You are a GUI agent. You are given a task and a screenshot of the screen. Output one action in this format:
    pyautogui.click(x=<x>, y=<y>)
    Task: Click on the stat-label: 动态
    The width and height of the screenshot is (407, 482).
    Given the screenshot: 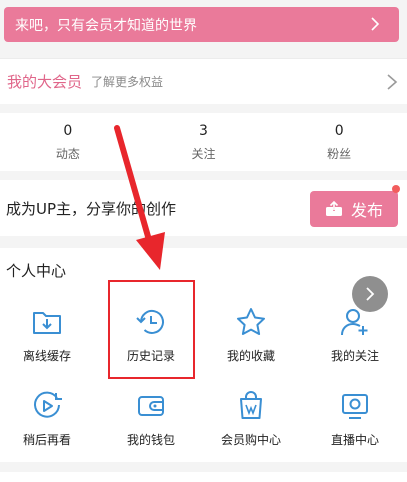 What is the action you would take?
    pyautogui.click(x=67, y=154)
    